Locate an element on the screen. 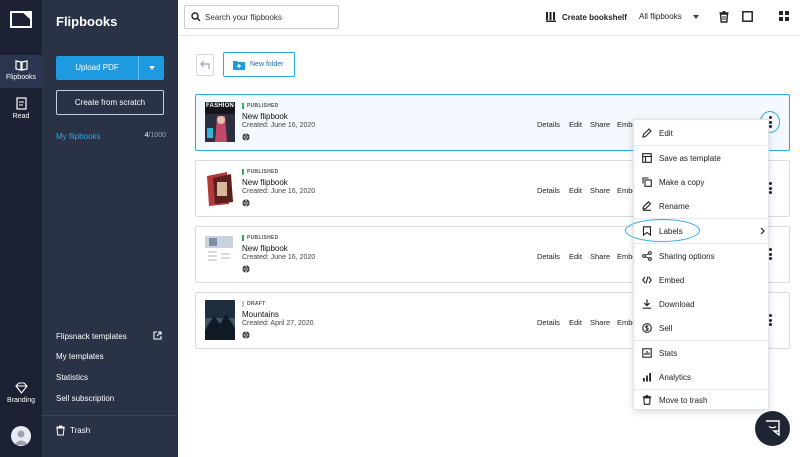 The image size is (800, 457). reader-icon is located at coordinates (21, 103).